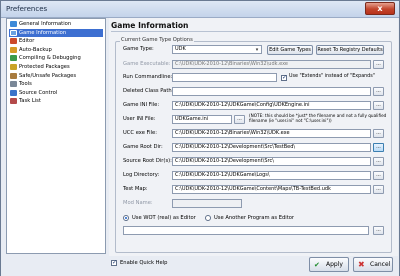  What do you see at coordinates (361, 264) in the screenshot?
I see `cancel-x-icon: ✖` at bounding box center [361, 264].